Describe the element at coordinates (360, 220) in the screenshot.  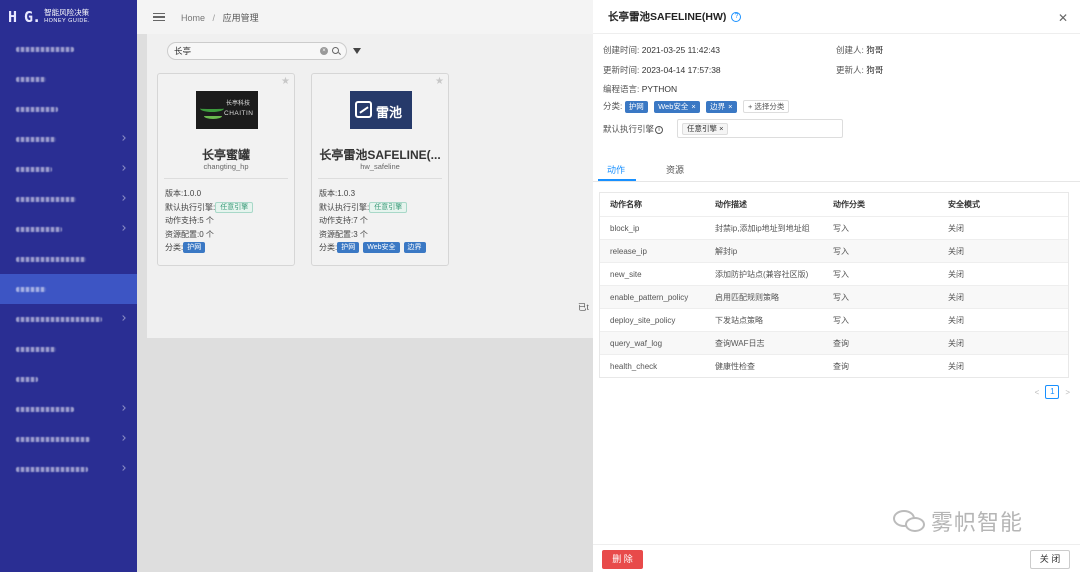
I see `action-count: 7 个` at that location.